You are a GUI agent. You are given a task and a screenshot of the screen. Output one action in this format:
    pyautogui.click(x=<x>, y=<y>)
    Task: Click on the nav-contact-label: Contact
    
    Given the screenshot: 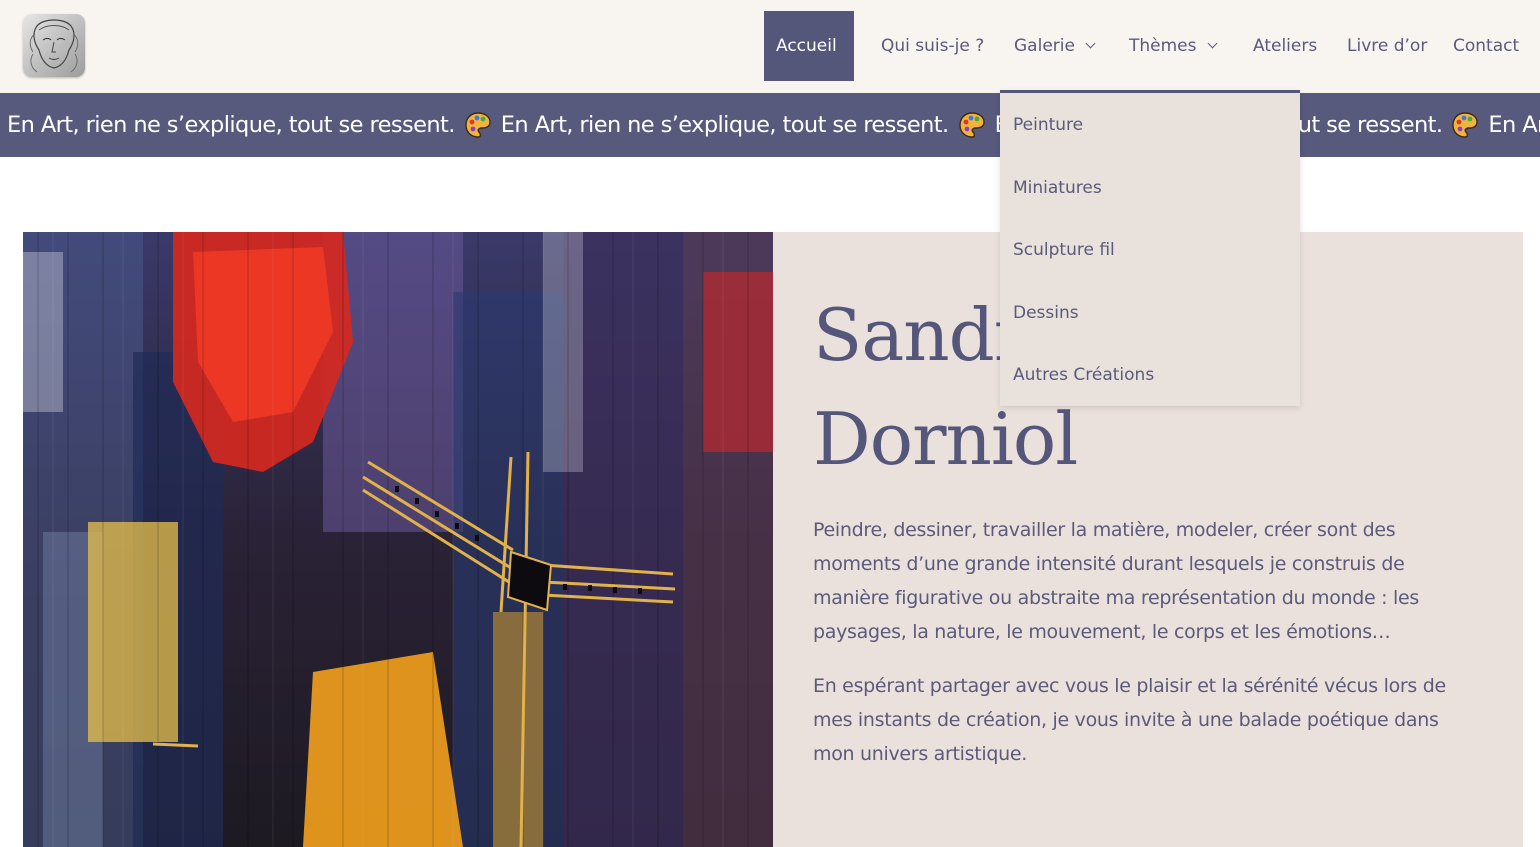 What is the action you would take?
    pyautogui.click(x=1486, y=46)
    